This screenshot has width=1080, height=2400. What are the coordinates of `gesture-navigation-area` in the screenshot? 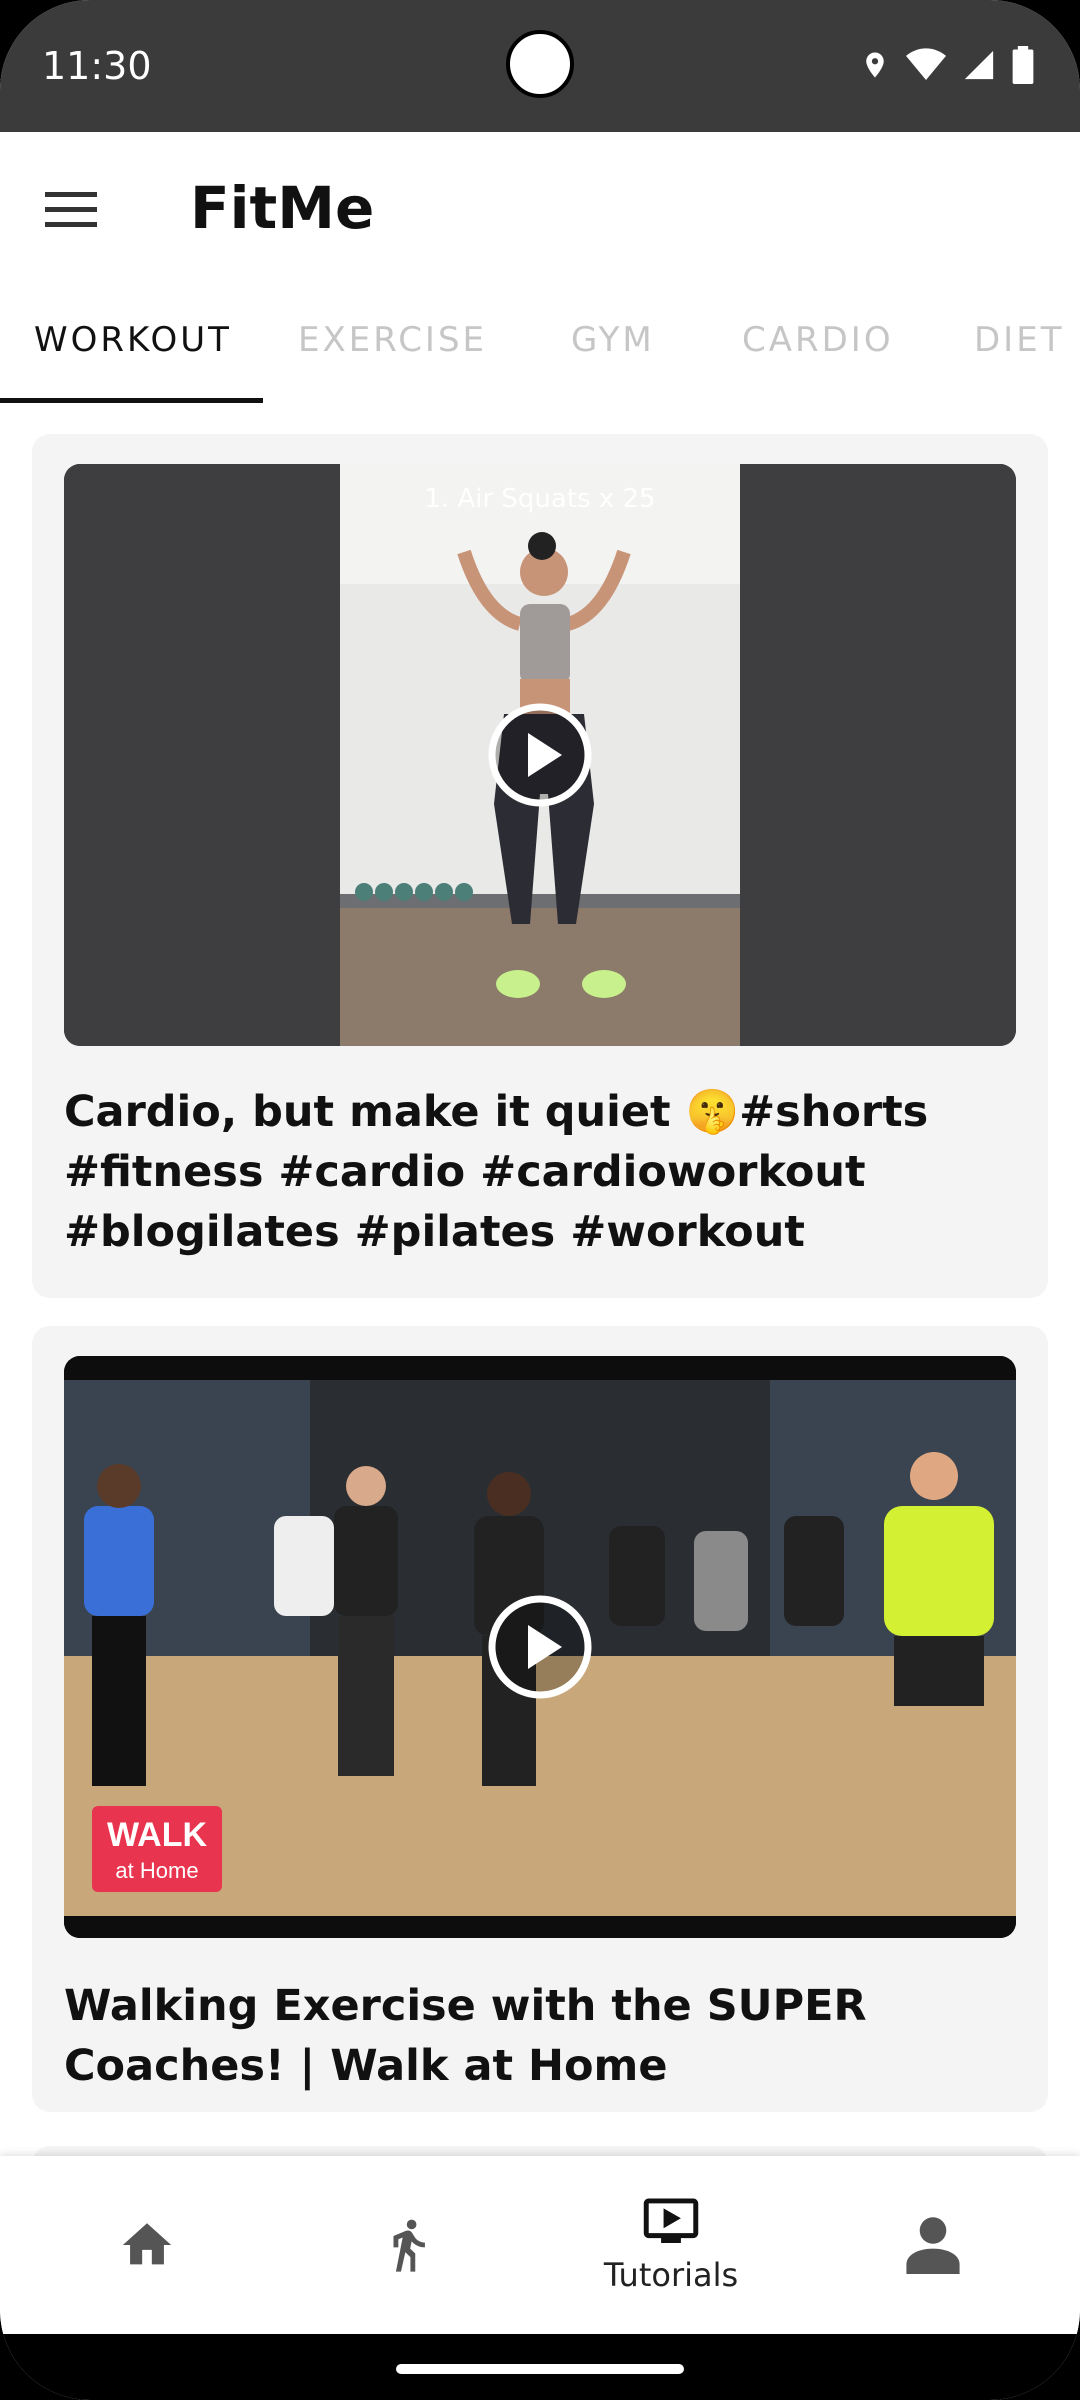 It's located at (540, 2367).